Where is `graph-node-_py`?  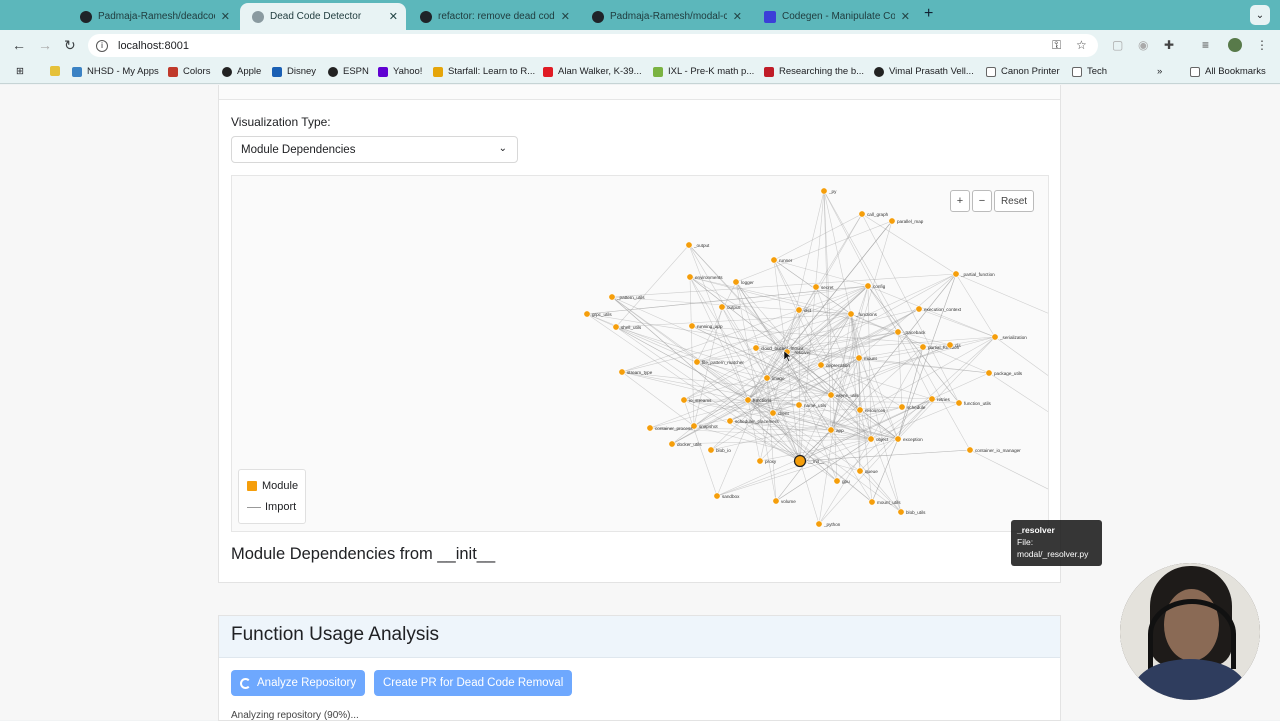 graph-node-_py is located at coordinates (824, 191).